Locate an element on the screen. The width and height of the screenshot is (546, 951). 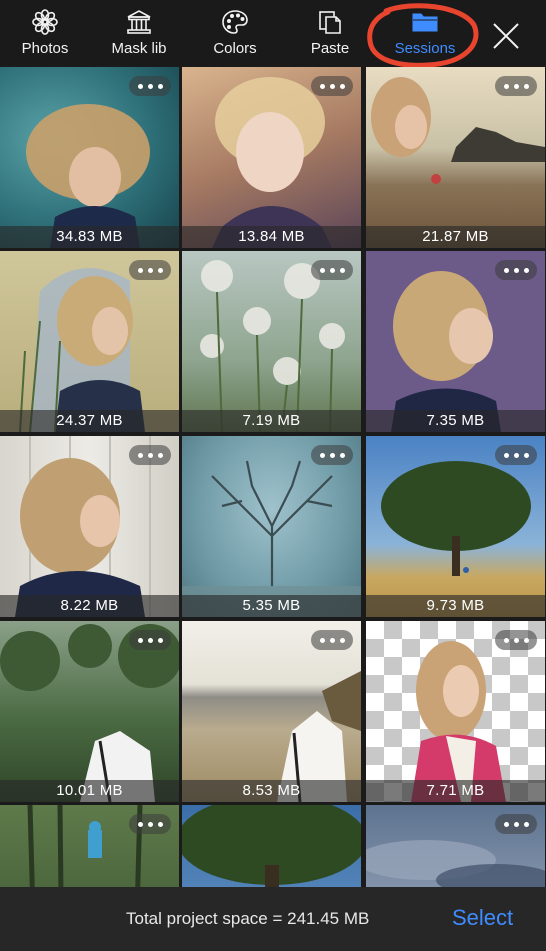
session-thumbnail: 24.37 MB is located at coordinates (89, 341).